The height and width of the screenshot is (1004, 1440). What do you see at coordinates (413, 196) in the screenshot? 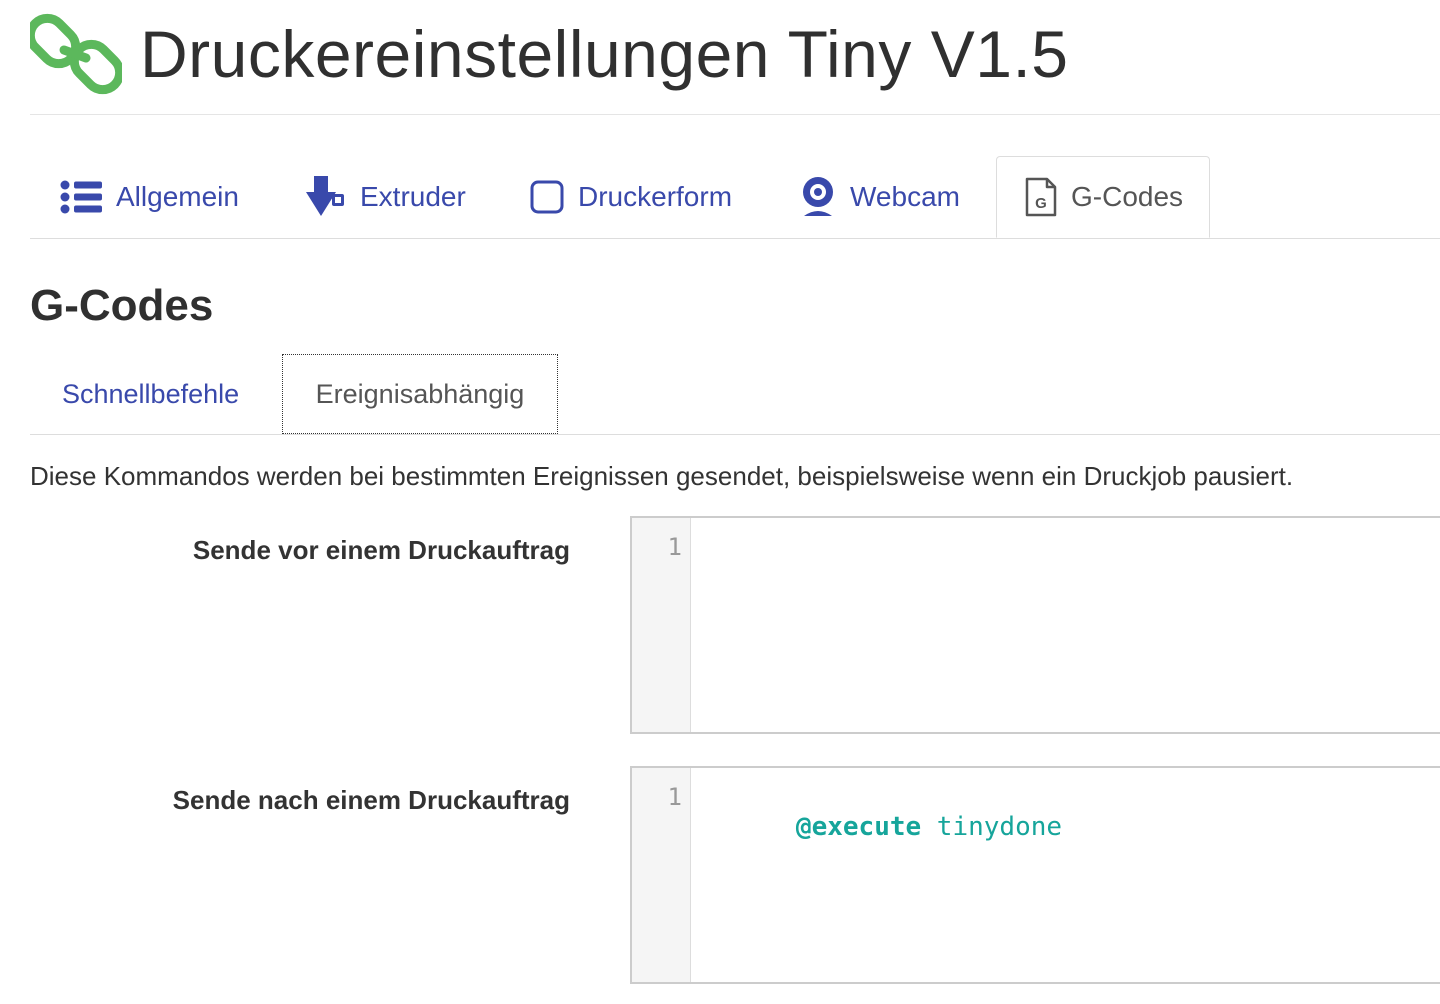
I see `tab-extruder-label: Extruder` at bounding box center [413, 196].